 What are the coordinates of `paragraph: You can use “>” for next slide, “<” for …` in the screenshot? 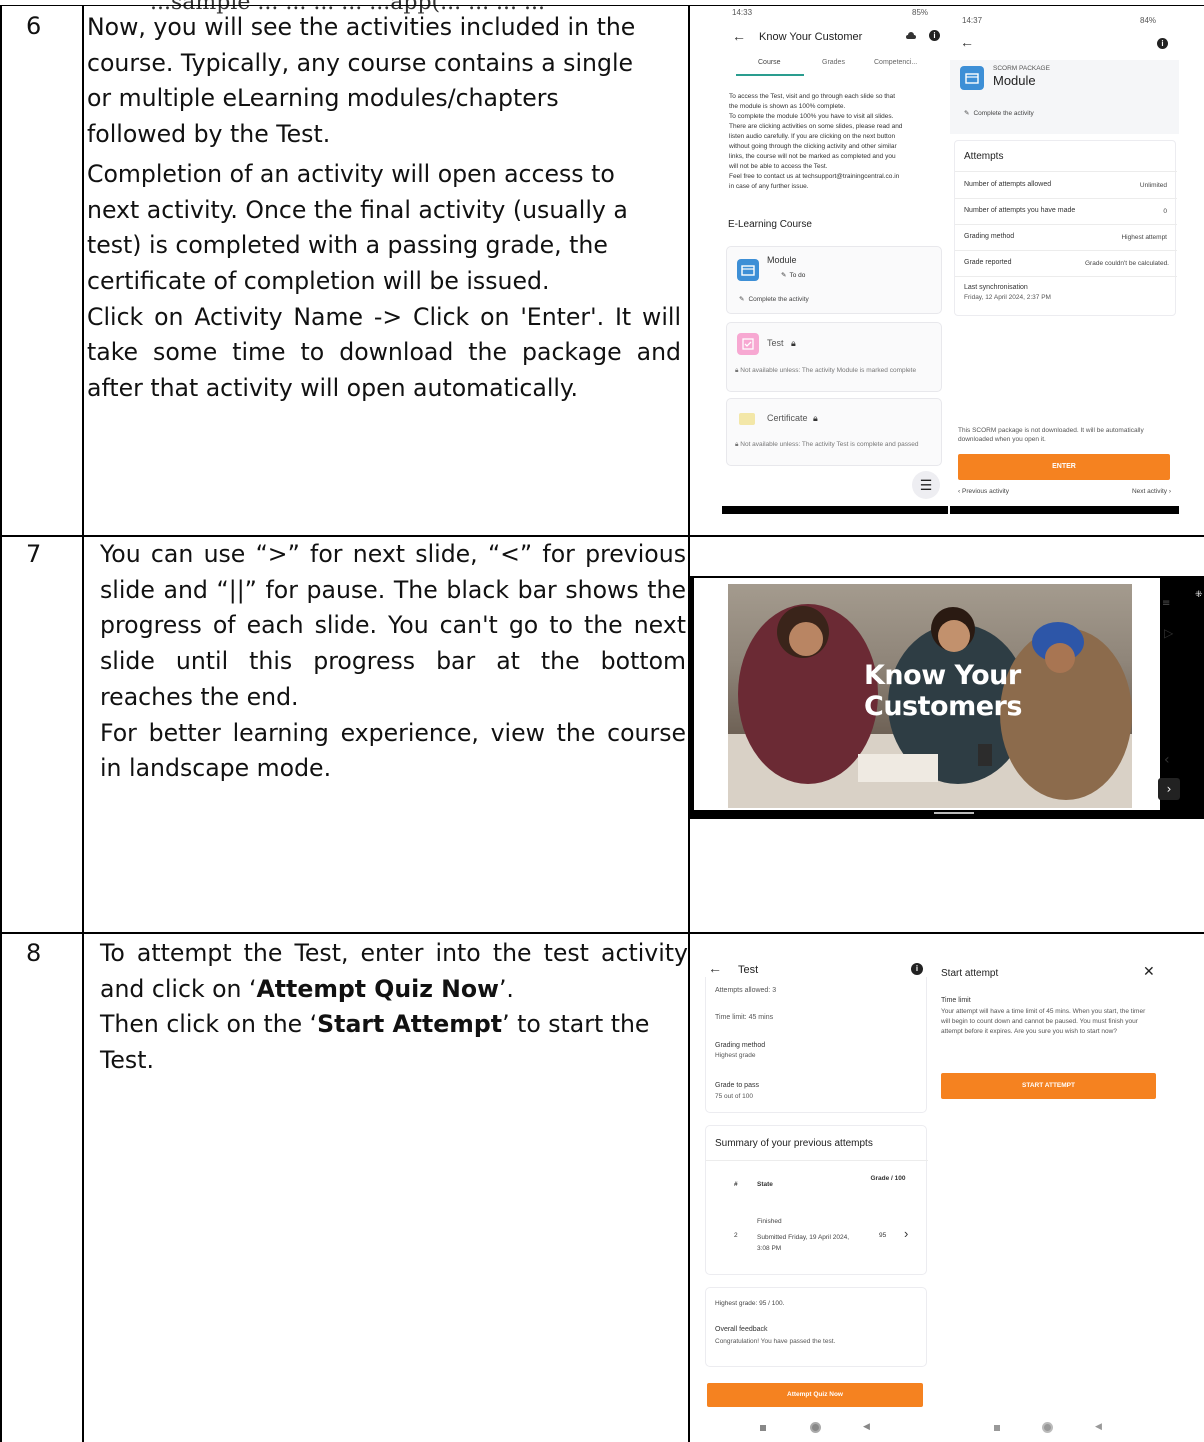 It's located at (393, 625).